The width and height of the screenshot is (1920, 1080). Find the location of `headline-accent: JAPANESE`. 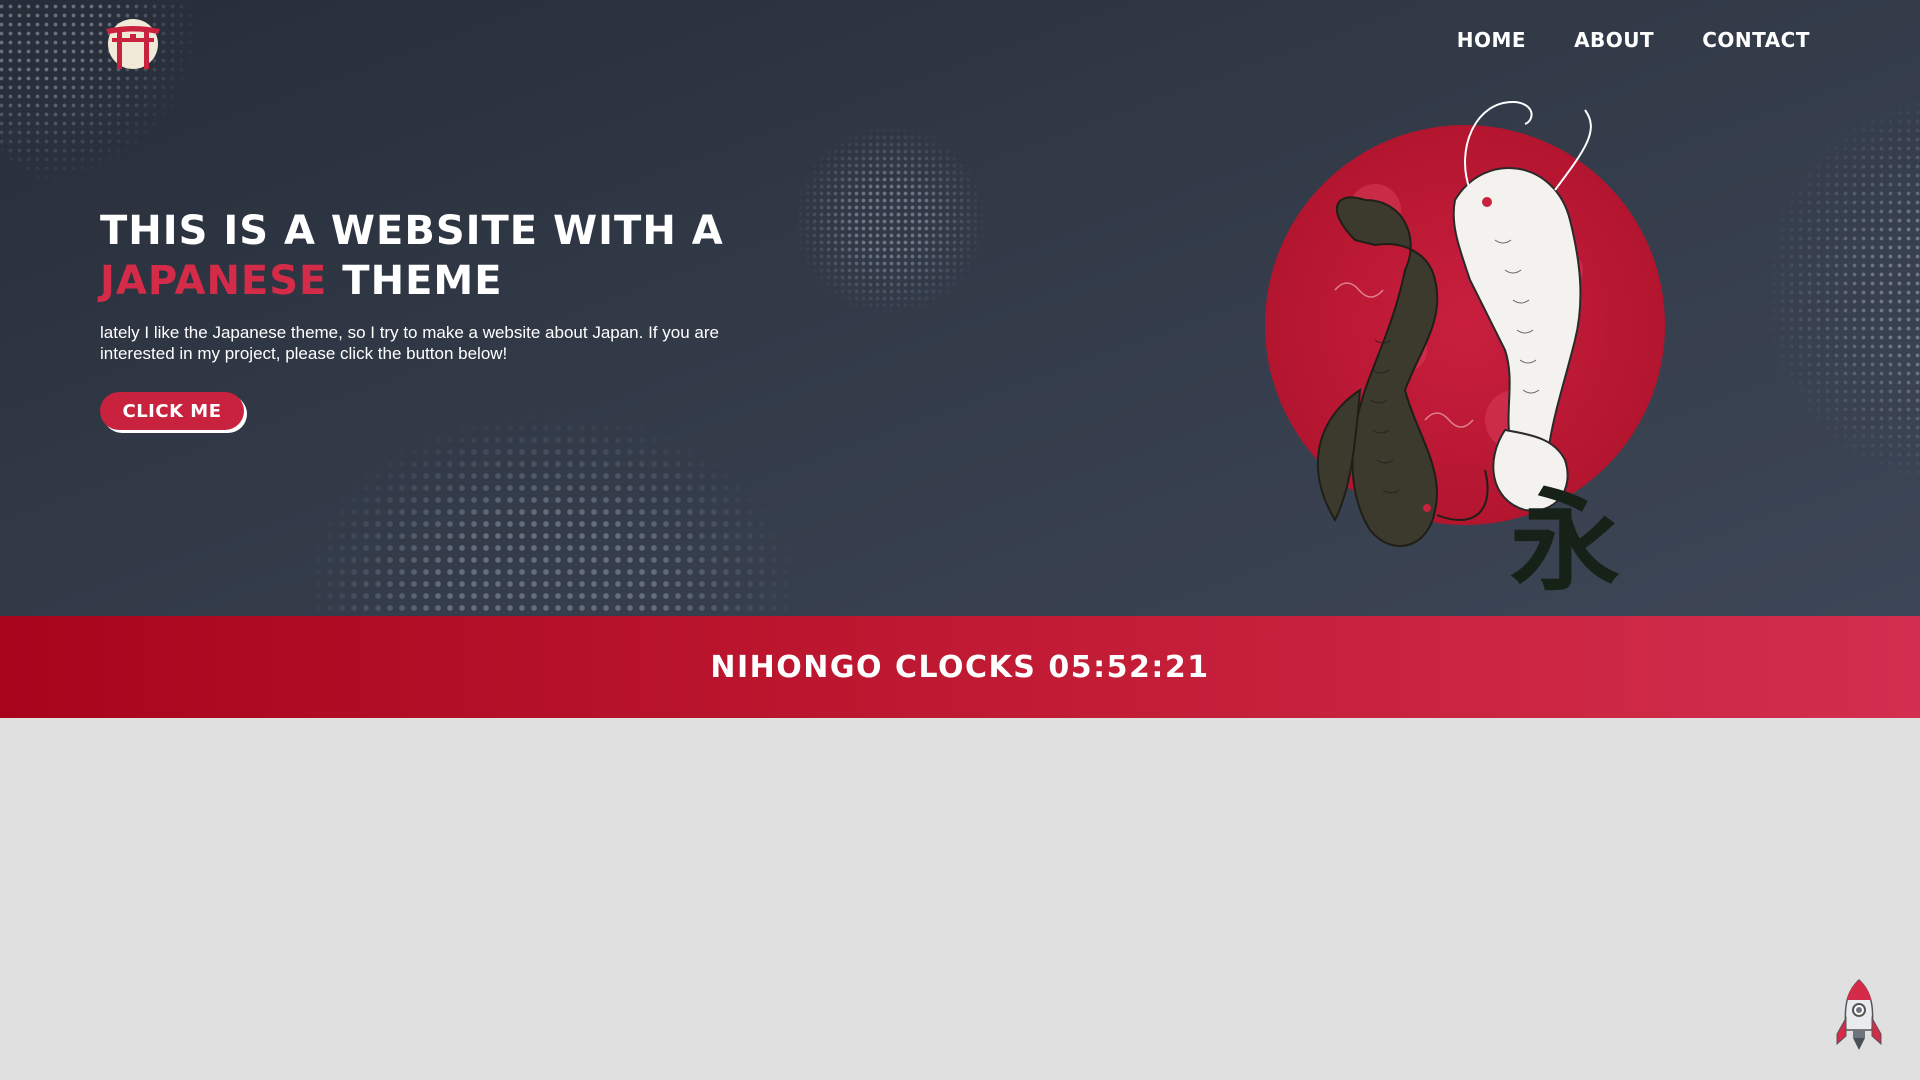

headline-accent: JAPANESE is located at coordinates (214, 281).